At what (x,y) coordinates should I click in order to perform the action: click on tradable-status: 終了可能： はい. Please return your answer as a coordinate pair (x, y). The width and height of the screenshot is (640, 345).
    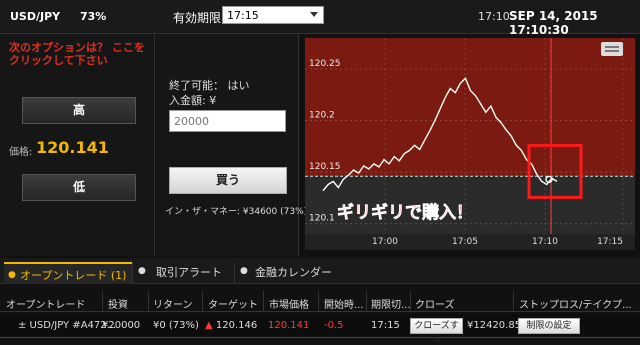
    Looking at the image, I should click on (209, 85).